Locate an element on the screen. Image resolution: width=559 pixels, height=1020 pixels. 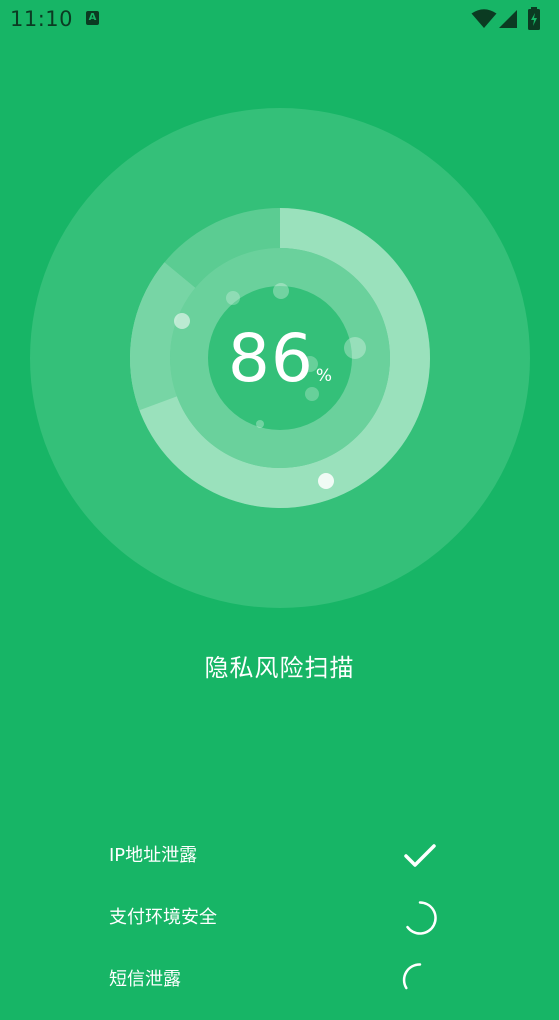
scan-item-ip-leak: IP地址泄露 is located at coordinates (274, 865).